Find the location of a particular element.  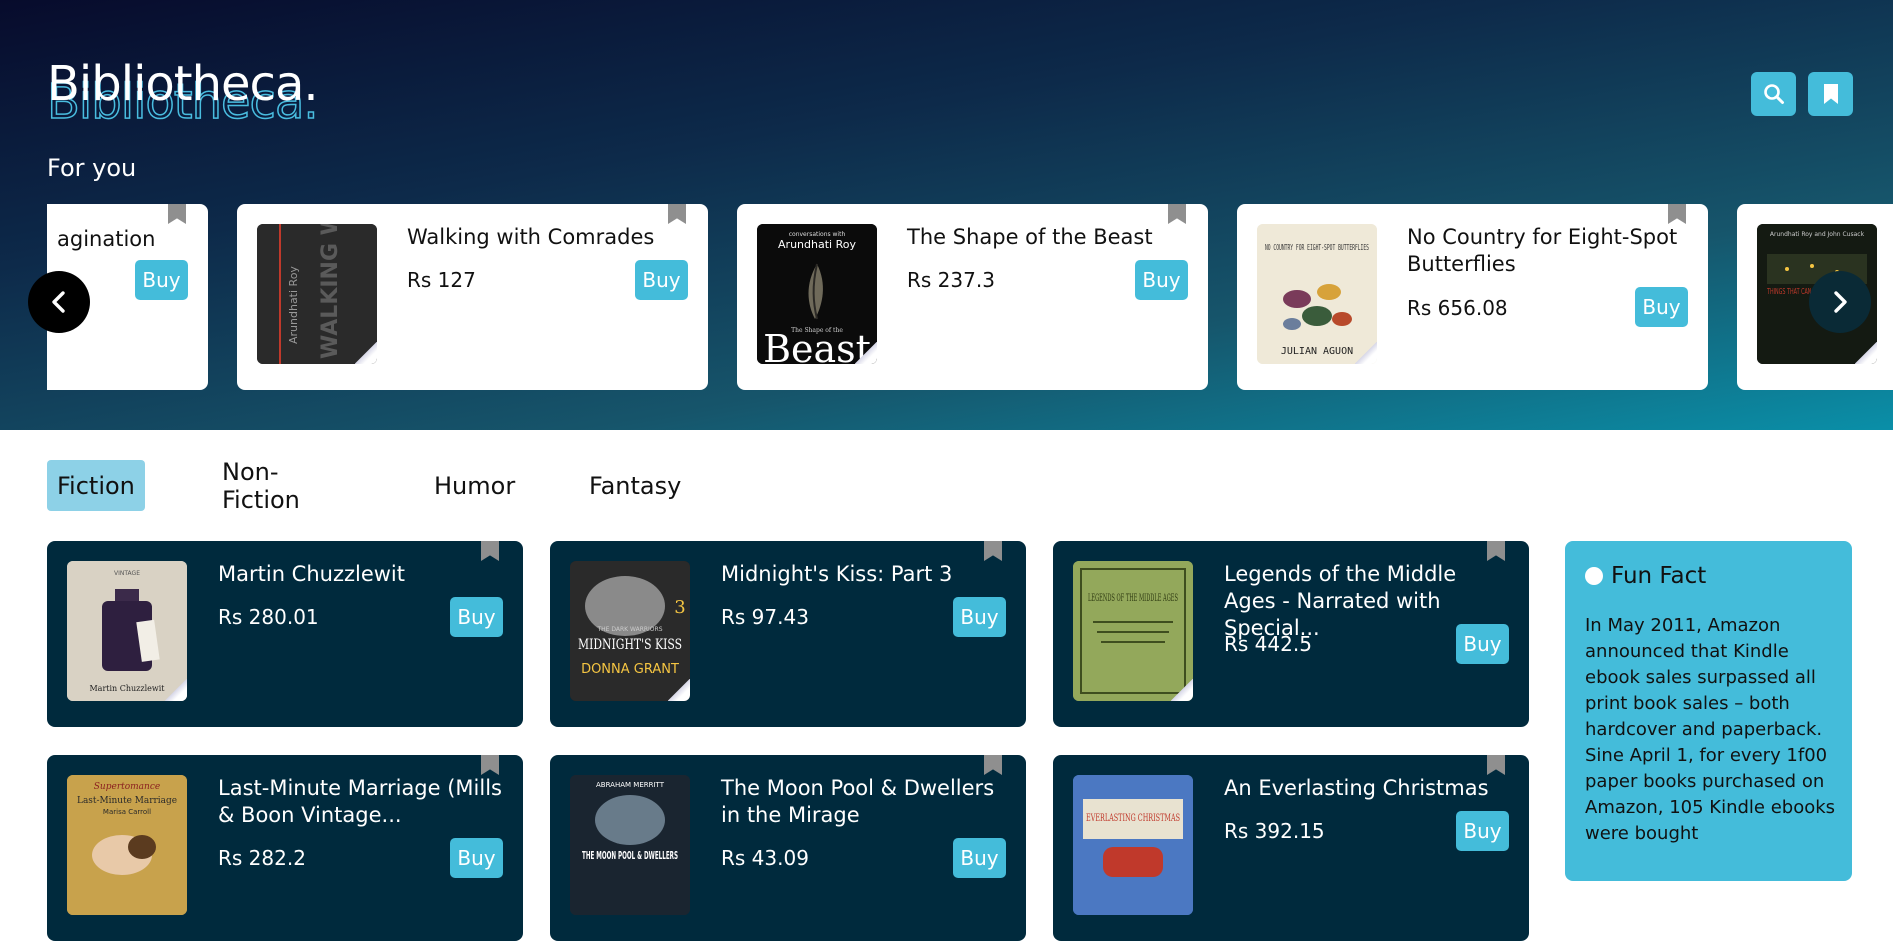

cover-title: LEGENDS OF THE MIDDLE AGES is located at coordinates (1133, 598).